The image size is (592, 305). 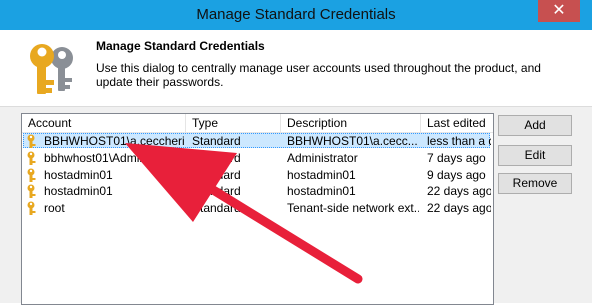 I want to click on column-header-description: Description, so click(x=351, y=123).